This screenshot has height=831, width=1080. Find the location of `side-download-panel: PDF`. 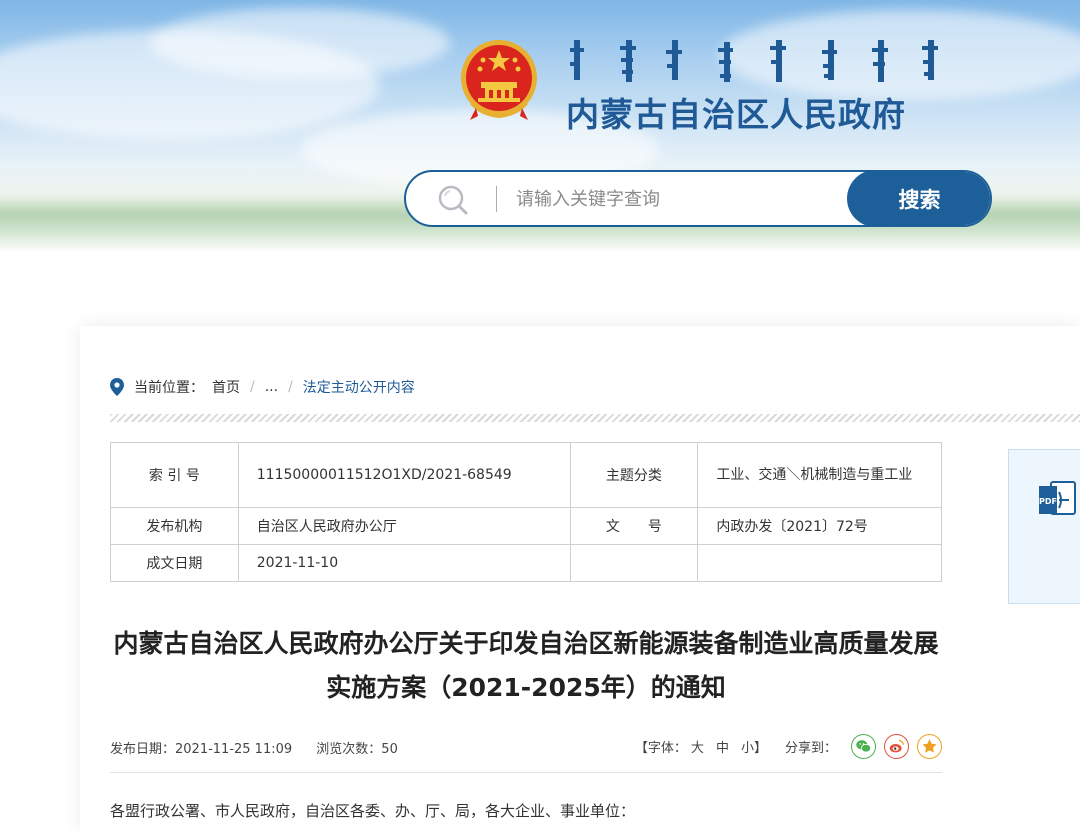

side-download-panel: PDF is located at coordinates (1044, 526).